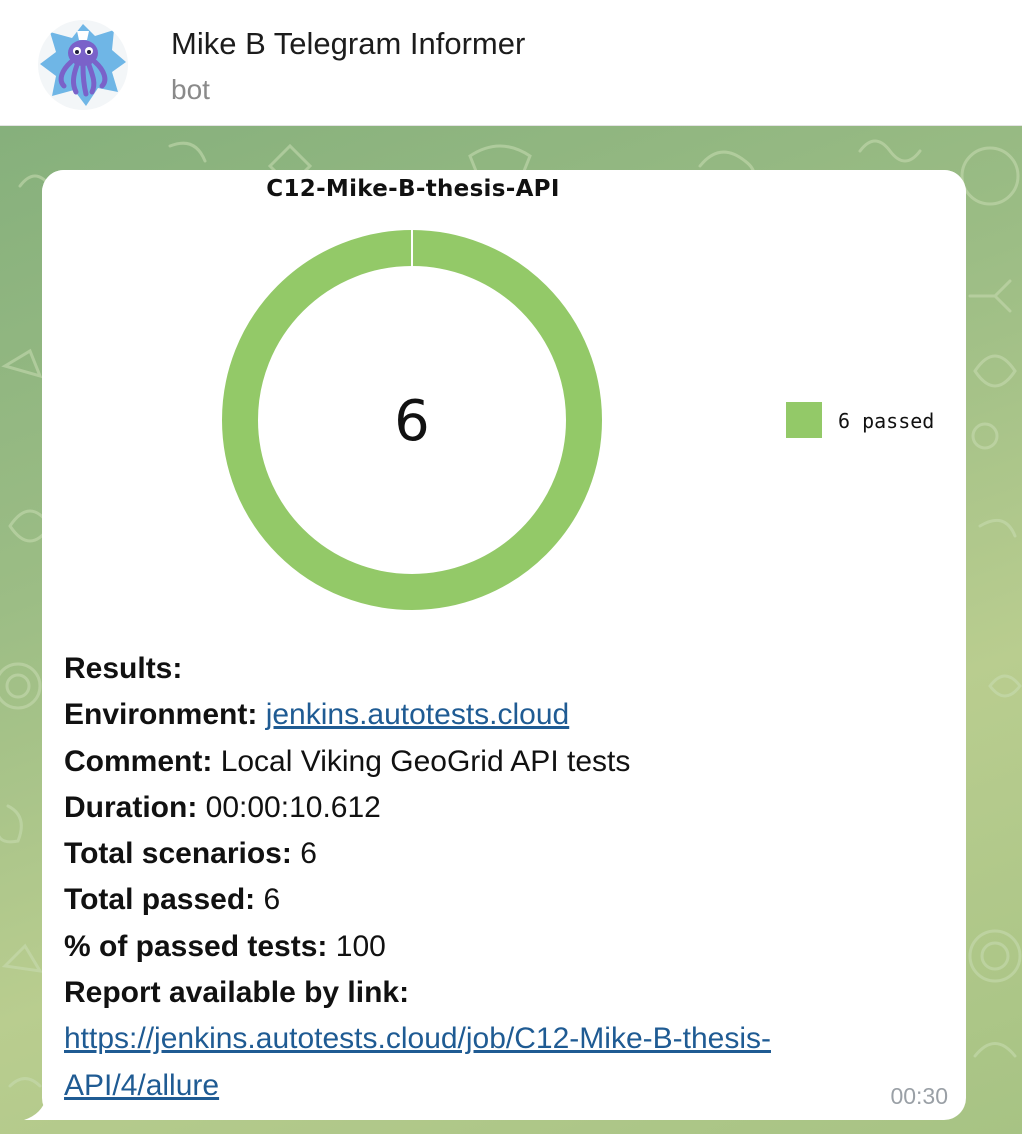 Image resolution: width=1022 pixels, height=1134 pixels. What do you see at coordinates (504, 669) in the screenshot?
I see `results-heading-line: Results:` at bounding box center [504, 669].